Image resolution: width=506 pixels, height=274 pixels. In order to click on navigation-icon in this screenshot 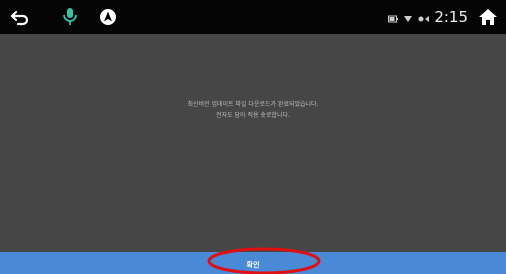, I will do `click(108, 17)`.